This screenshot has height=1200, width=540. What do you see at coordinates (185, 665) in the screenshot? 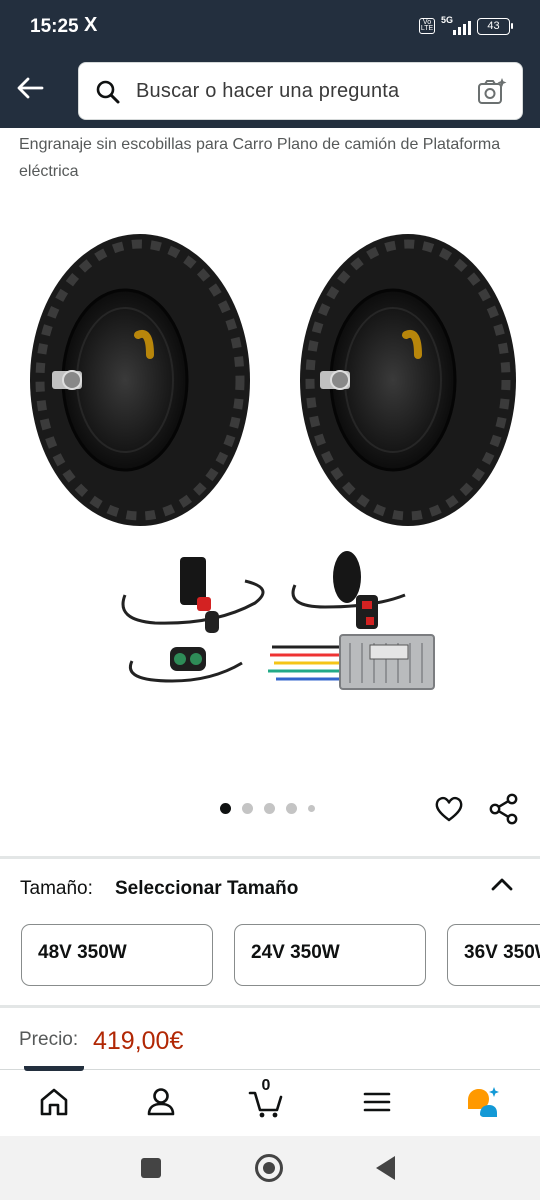
I see `power-switch` at bounding box center [185, 665].